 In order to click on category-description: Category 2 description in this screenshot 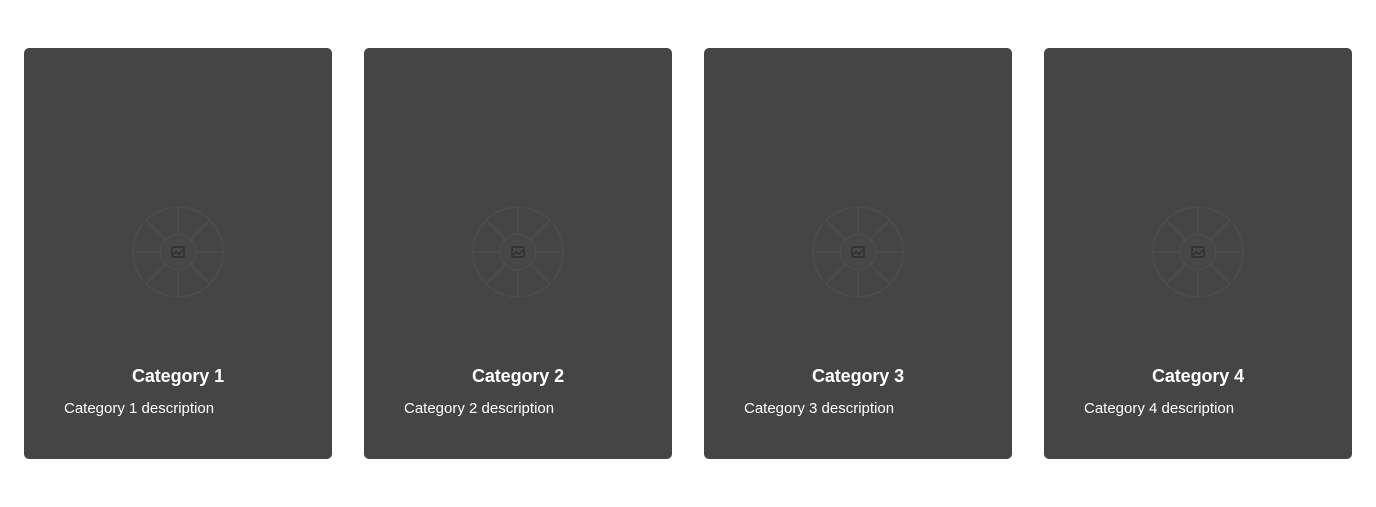, I will do `click(479, 408)`.